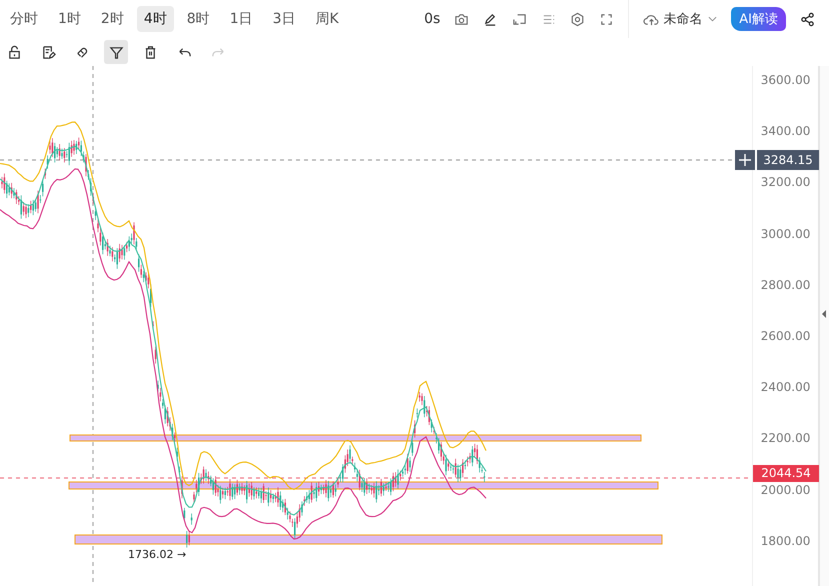 The height and width of the screenshot is (586, 829). Describe the element at coordinates (786, 473) in the screenshot. I see `price-tag: 2044.54` at that location.